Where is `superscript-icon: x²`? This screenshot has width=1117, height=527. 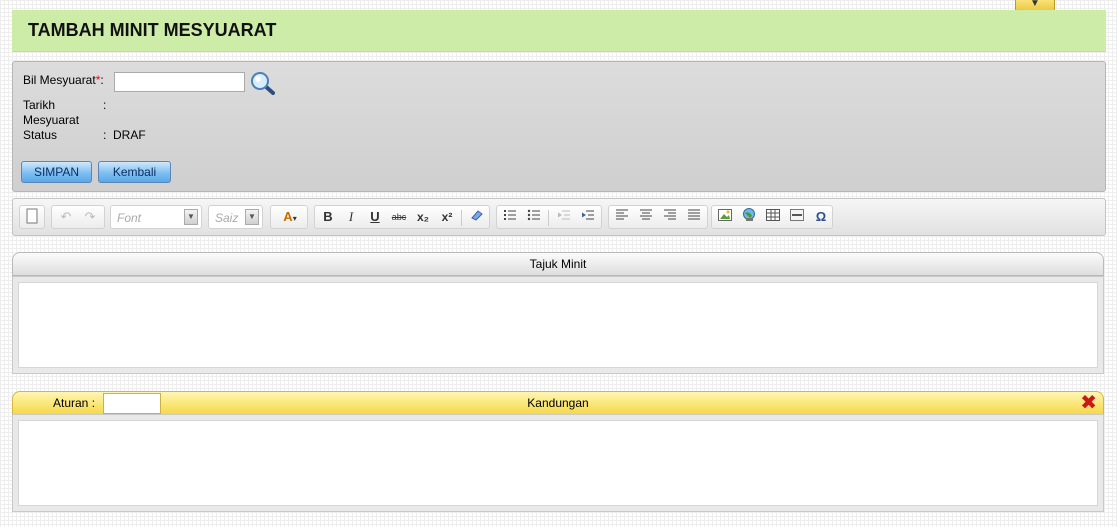 superscript-icon: x² is located at coordinates (447, 217).